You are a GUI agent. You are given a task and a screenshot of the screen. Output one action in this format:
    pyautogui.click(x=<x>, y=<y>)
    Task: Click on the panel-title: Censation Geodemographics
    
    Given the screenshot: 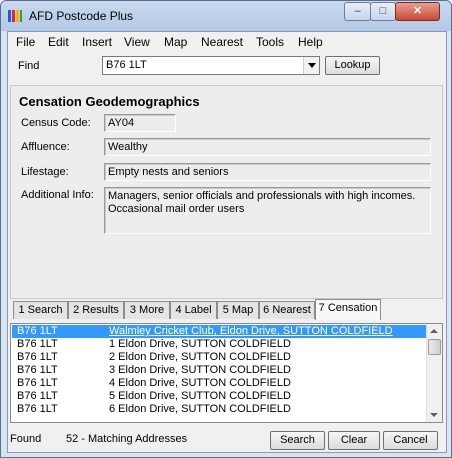 What is the action you would take?
    pyautogui.click(x=109, y=101)
    